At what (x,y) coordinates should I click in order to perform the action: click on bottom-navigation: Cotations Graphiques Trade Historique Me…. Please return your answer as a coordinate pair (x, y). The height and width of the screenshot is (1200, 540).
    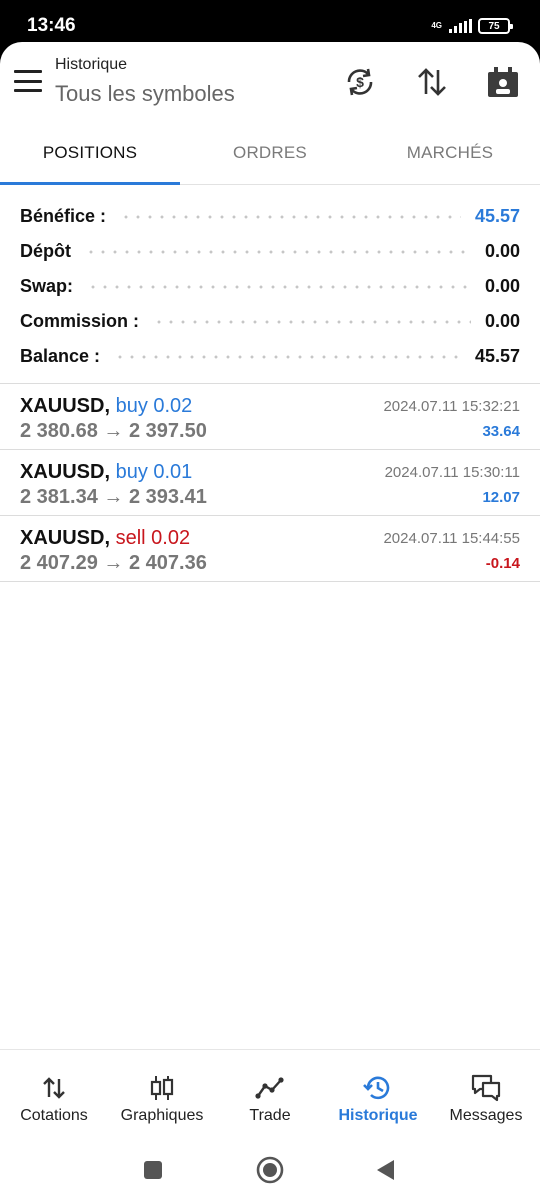
    Looking at the image, I should click on (270, 1095).